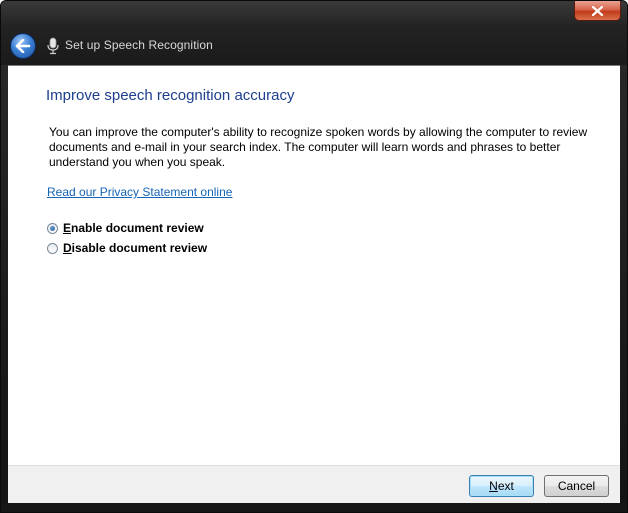 The width and height of the screenshot is (628, 513). Describe the element at coordinates (52, 248) in the screenshot. I see `disable-document-review-radio` at that location.